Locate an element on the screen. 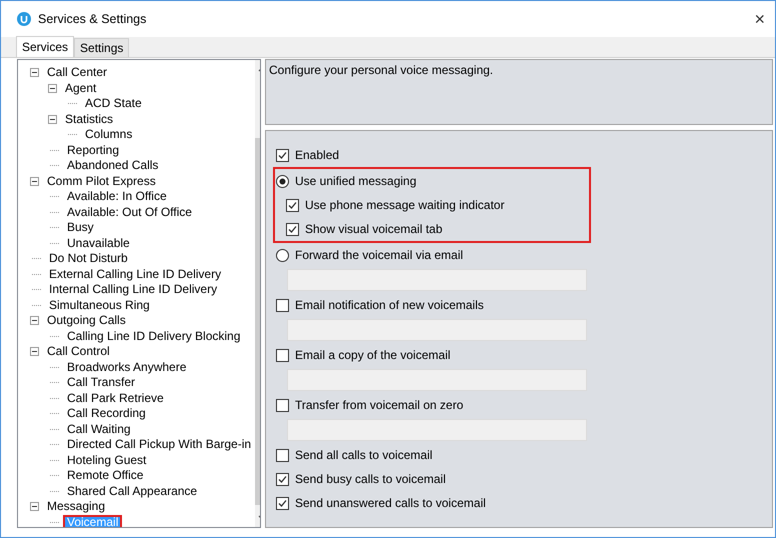 This screenshot has height=538, width=776. tree-item: Call Waiting is located at coordinates (99, 429).